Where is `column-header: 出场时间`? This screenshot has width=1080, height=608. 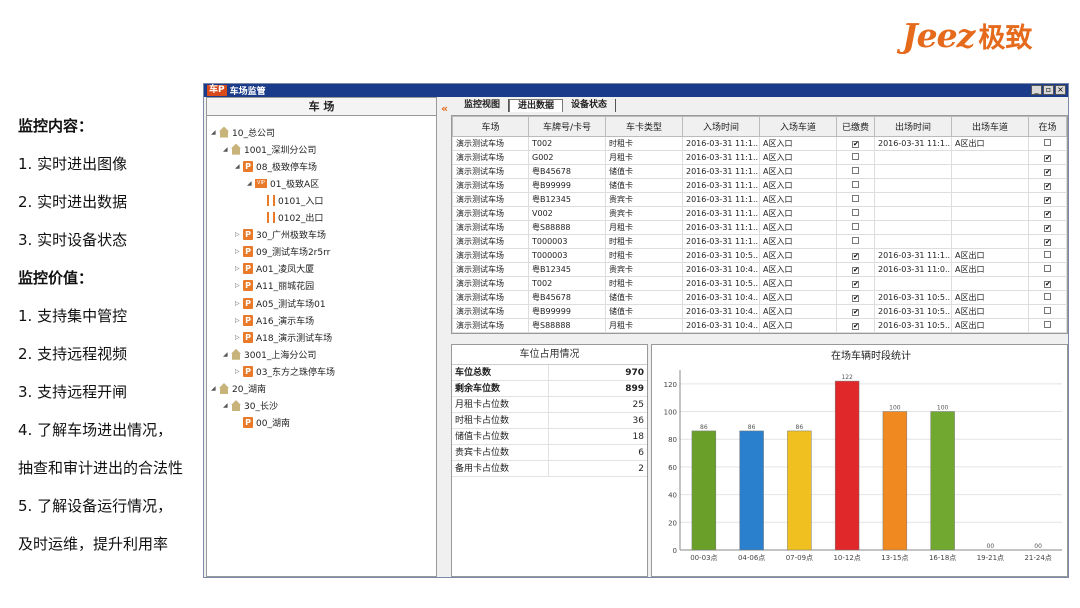
column-header: 出场时间 is located at coordinates (913, 126).